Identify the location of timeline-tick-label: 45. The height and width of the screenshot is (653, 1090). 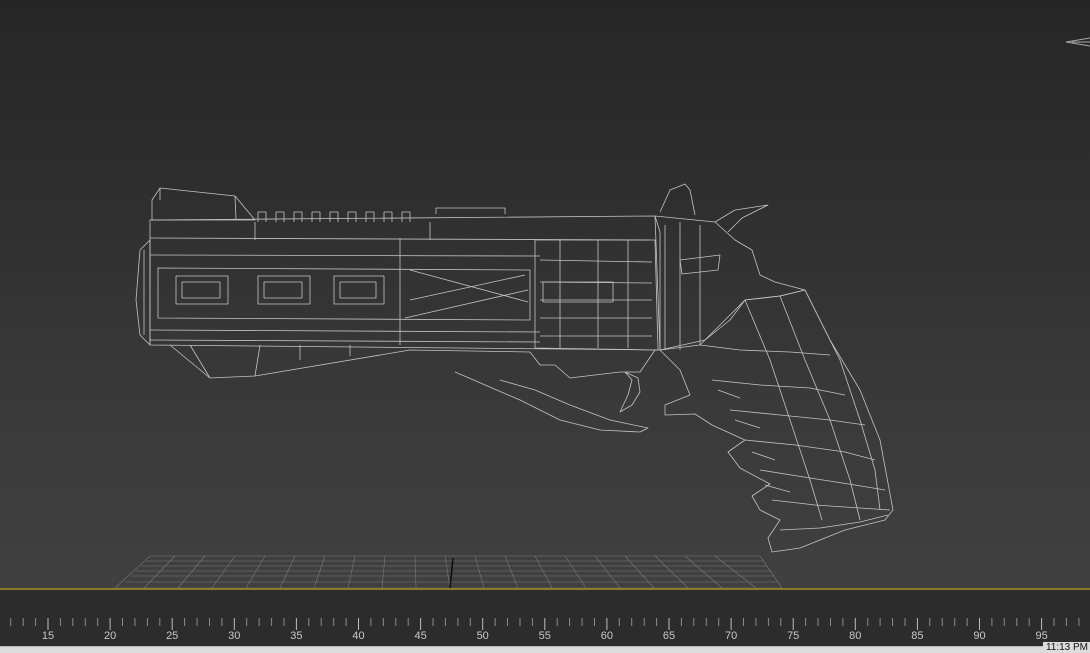
(420, 636).